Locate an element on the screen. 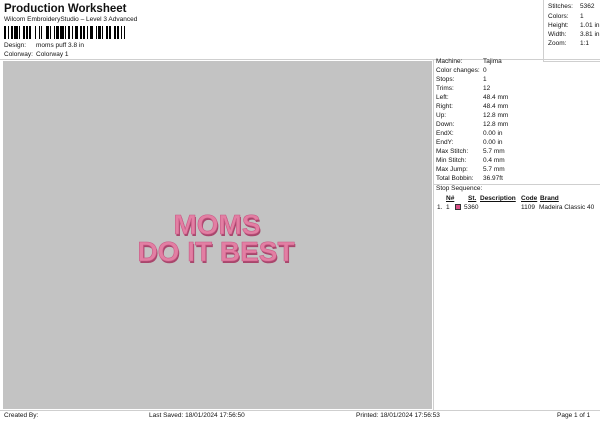  colorway-row: Colorway: Colorway 1 is located at coordinates (36, 54).